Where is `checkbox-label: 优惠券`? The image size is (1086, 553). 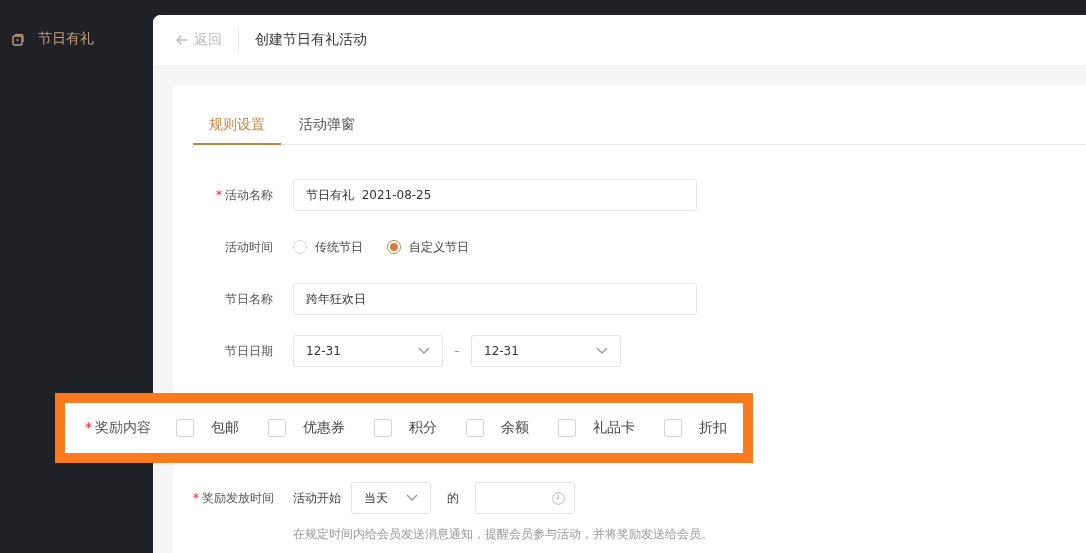 checkbox-label: 优惠券 is located at coordinates (324, 428).